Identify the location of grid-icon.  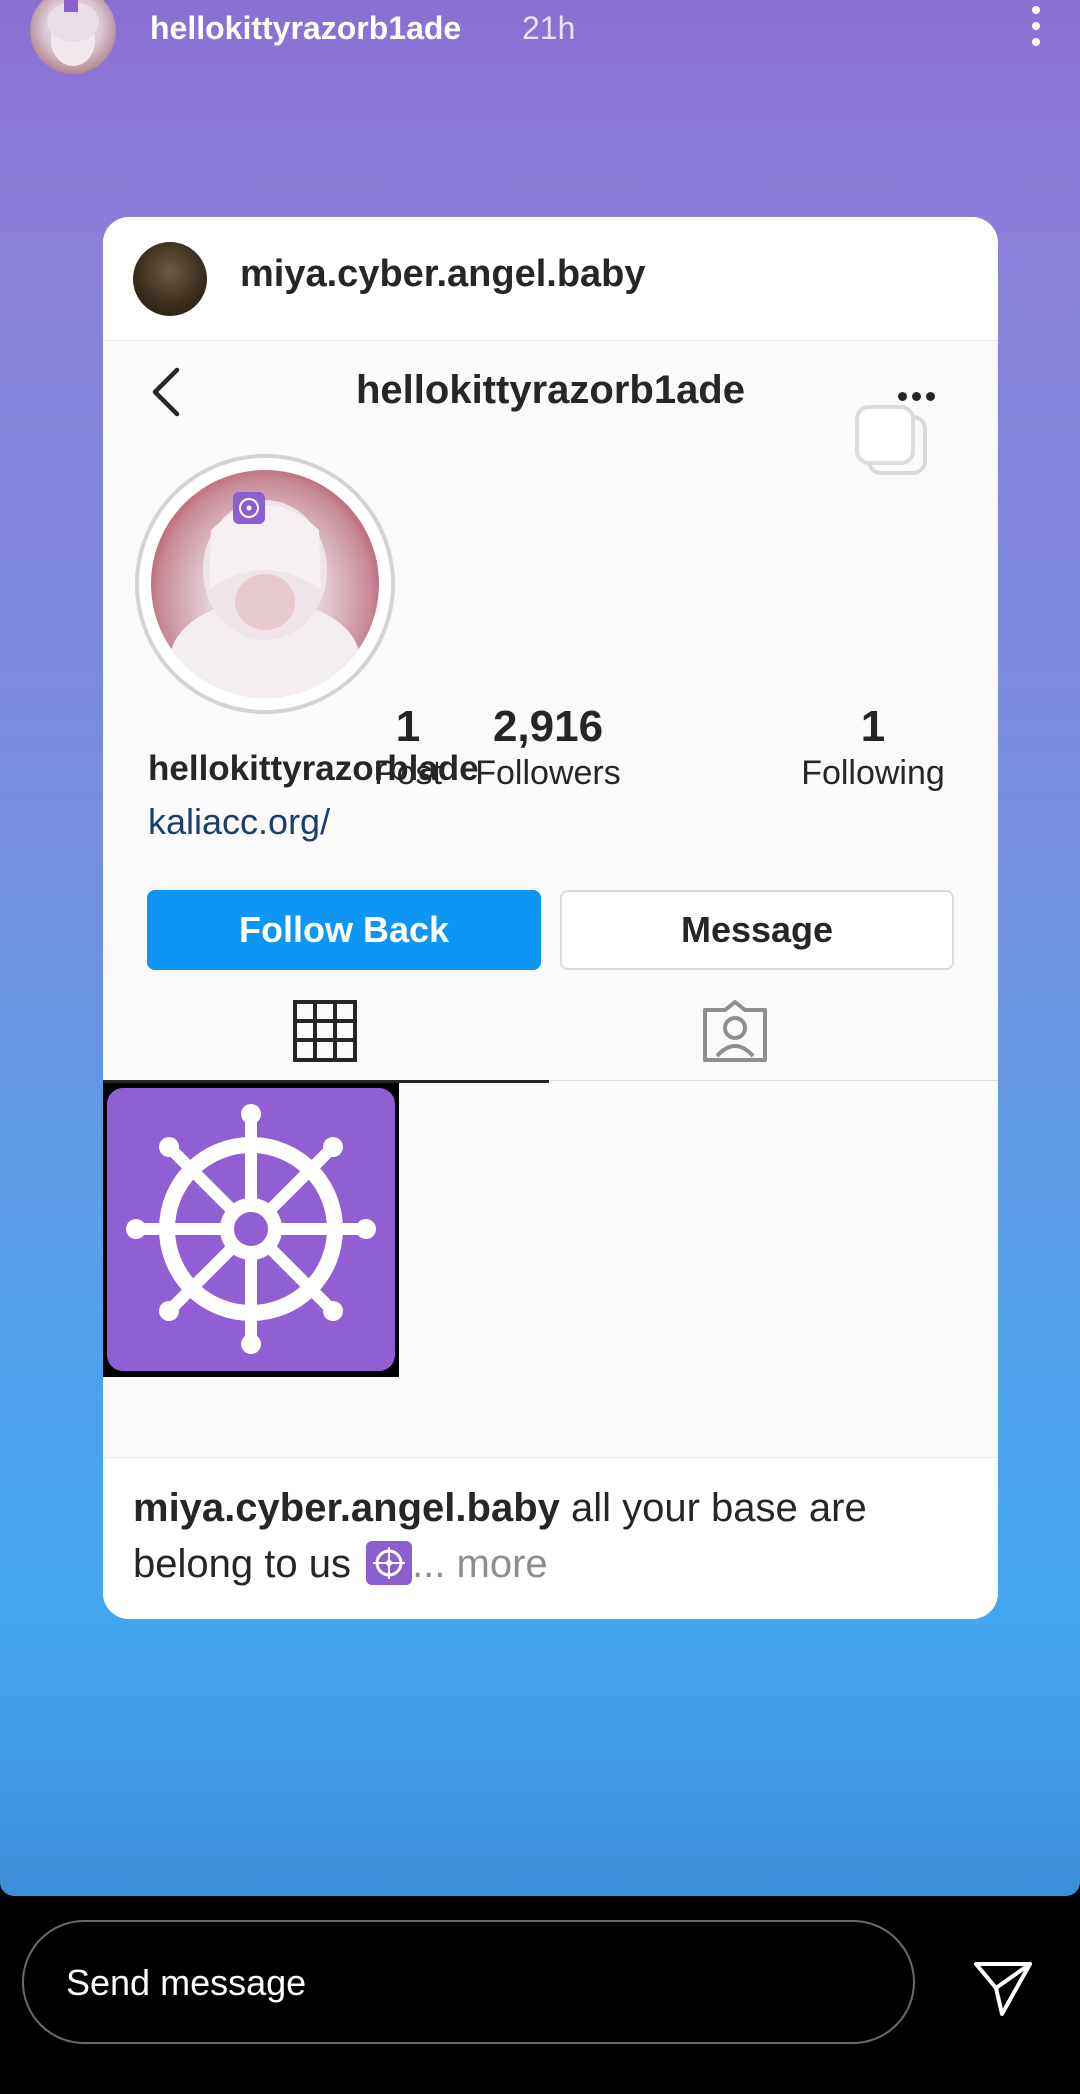
(325, 1031).